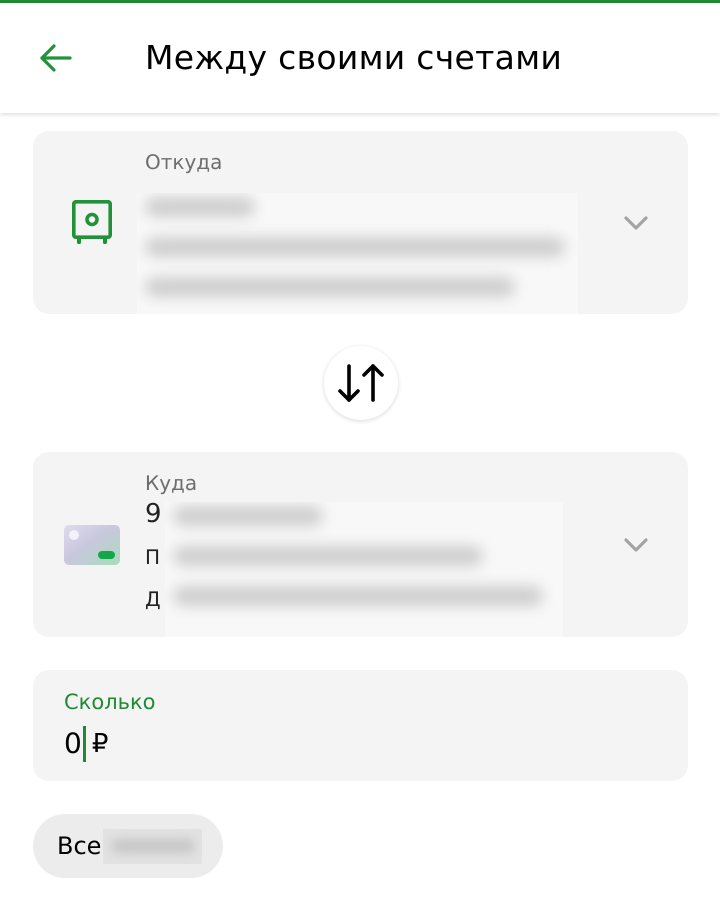  Describe the element at coordinates (360, 725) in the screenshot. I see `amount-field: Сколько 0 ₽` at that location.